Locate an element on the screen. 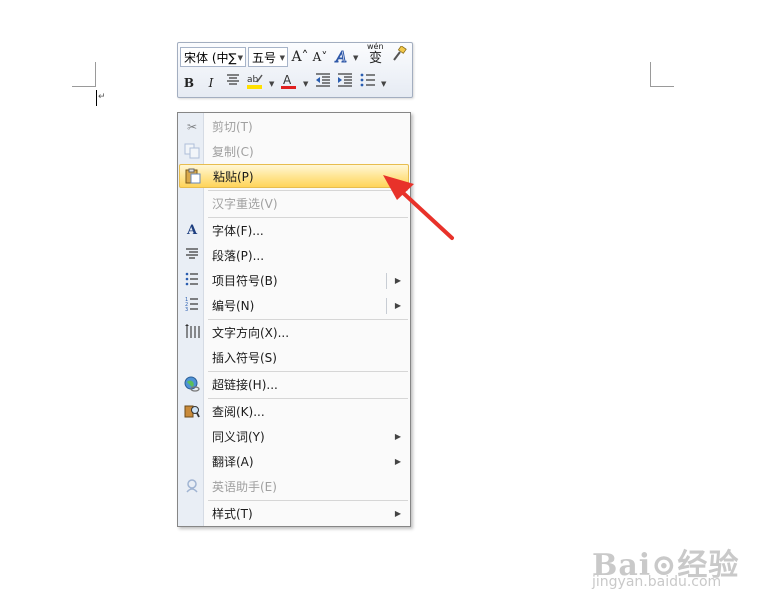  svg-text: ab is located at coordinates (253, 80).